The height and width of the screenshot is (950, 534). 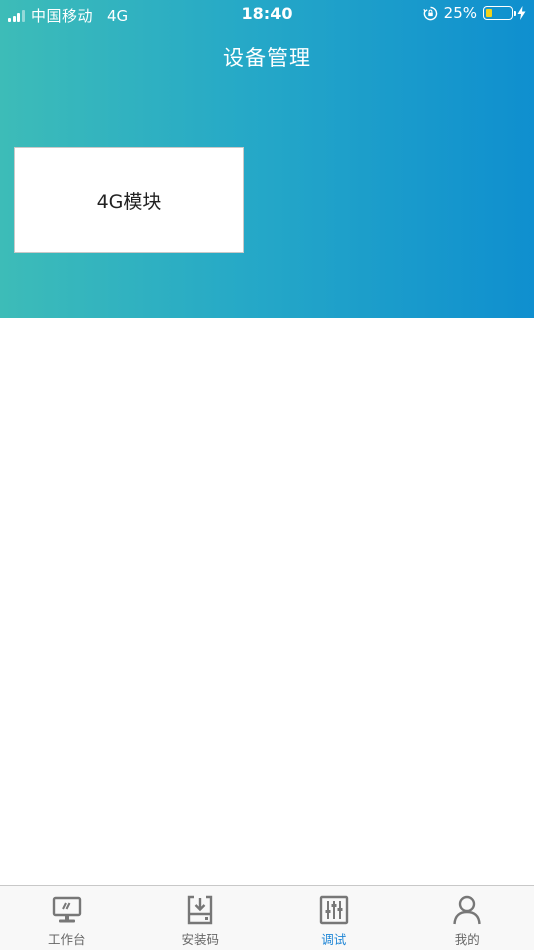 I want to click on tab-mine: 我的, so click(x=467, y=918).